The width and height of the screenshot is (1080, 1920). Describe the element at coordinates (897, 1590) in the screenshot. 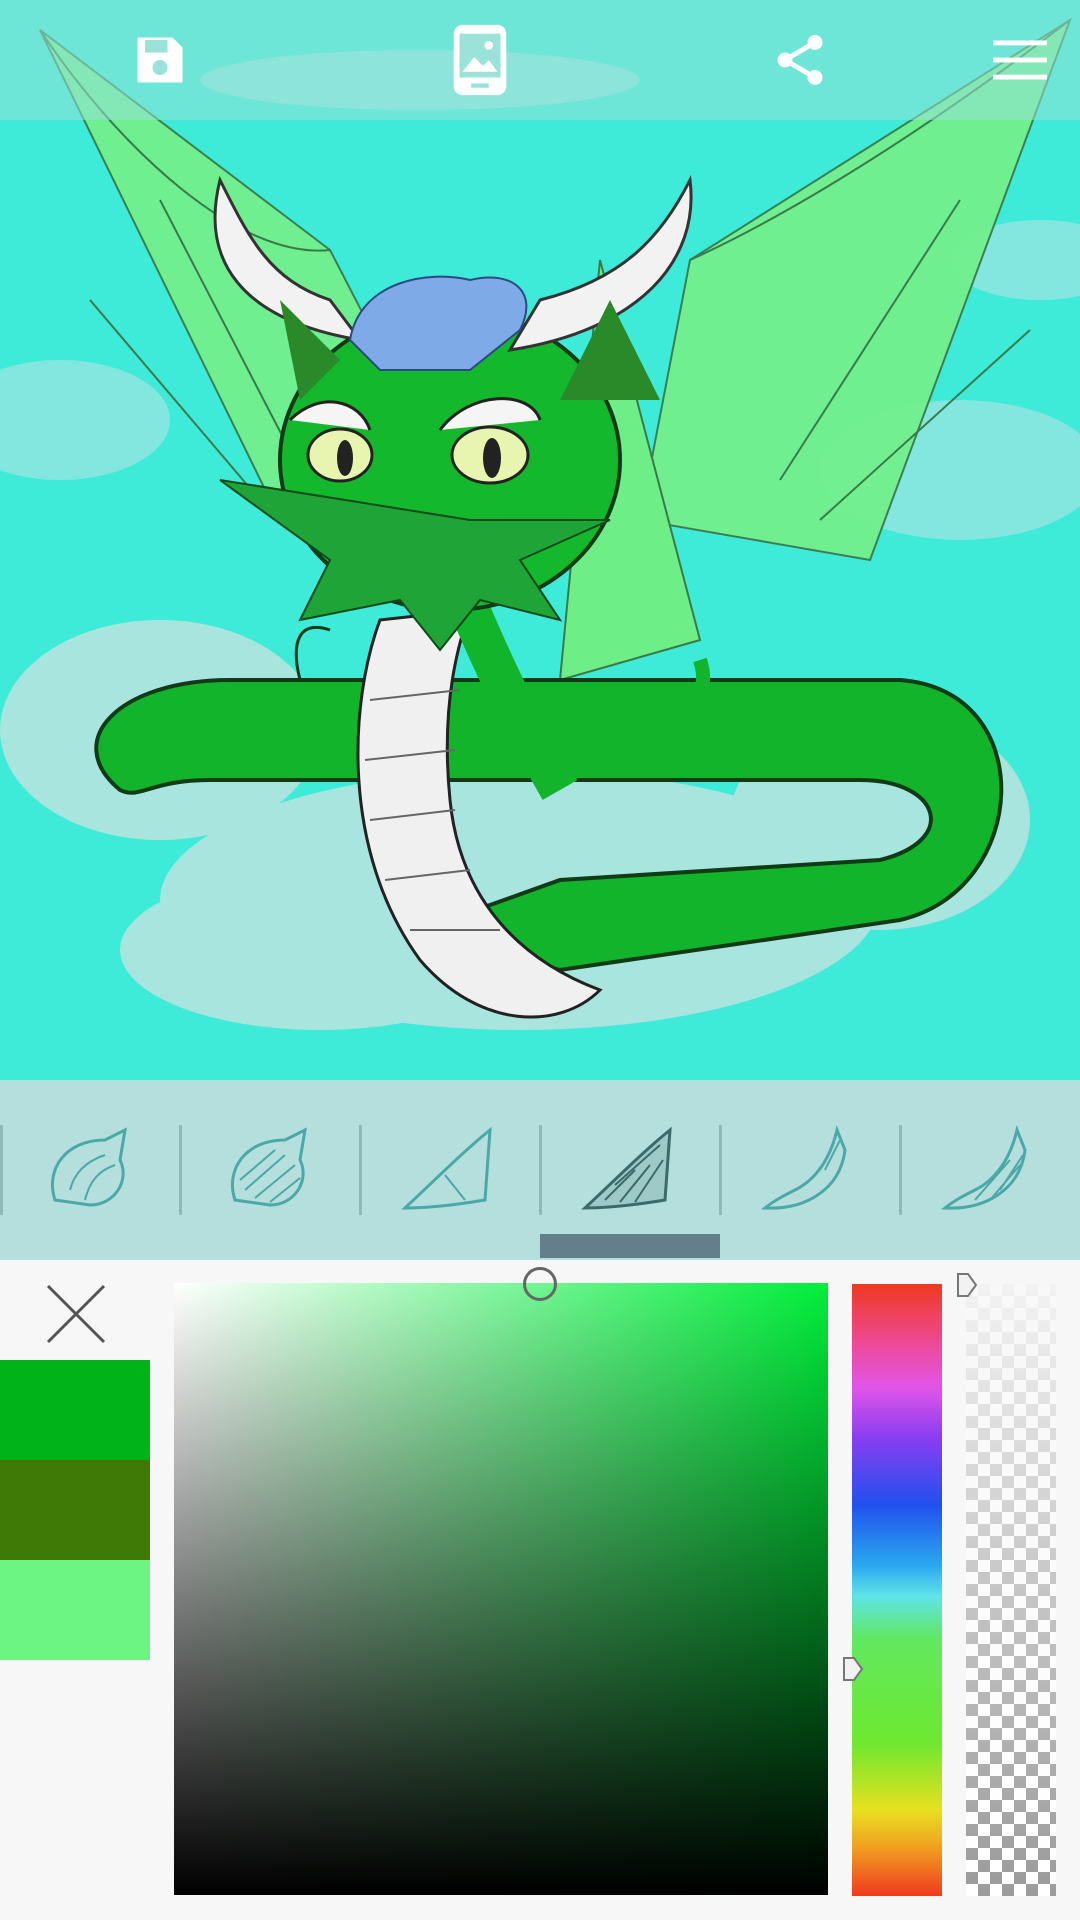

I see `hue-slider` at that location.